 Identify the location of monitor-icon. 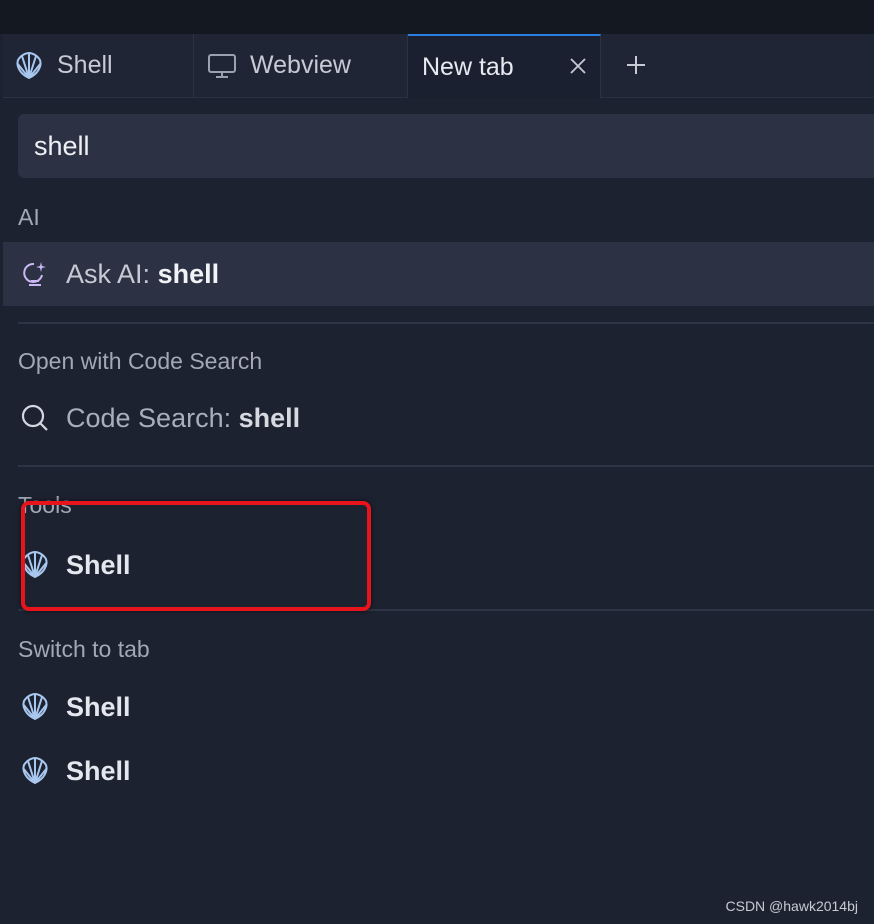
(222, 66).